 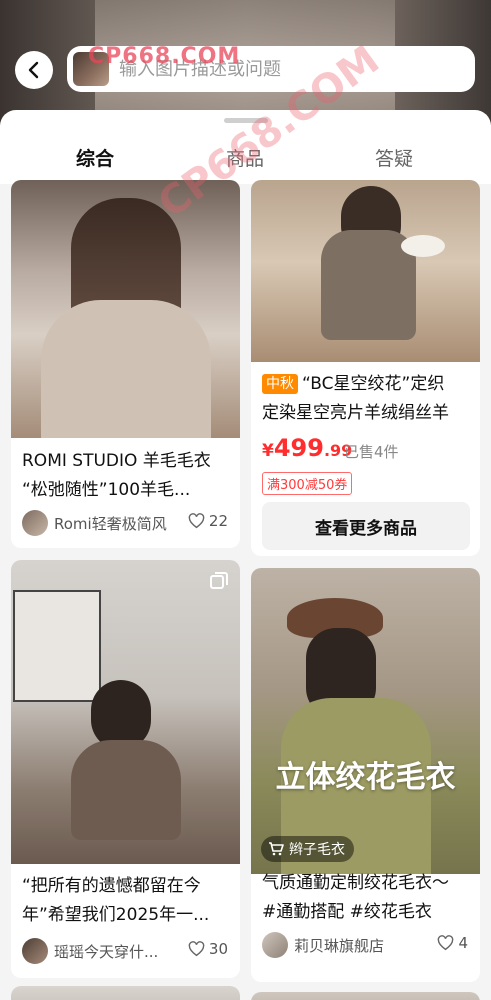 I want to click on author-name: Romi轻奢极简风, so click(x=110, y=523).